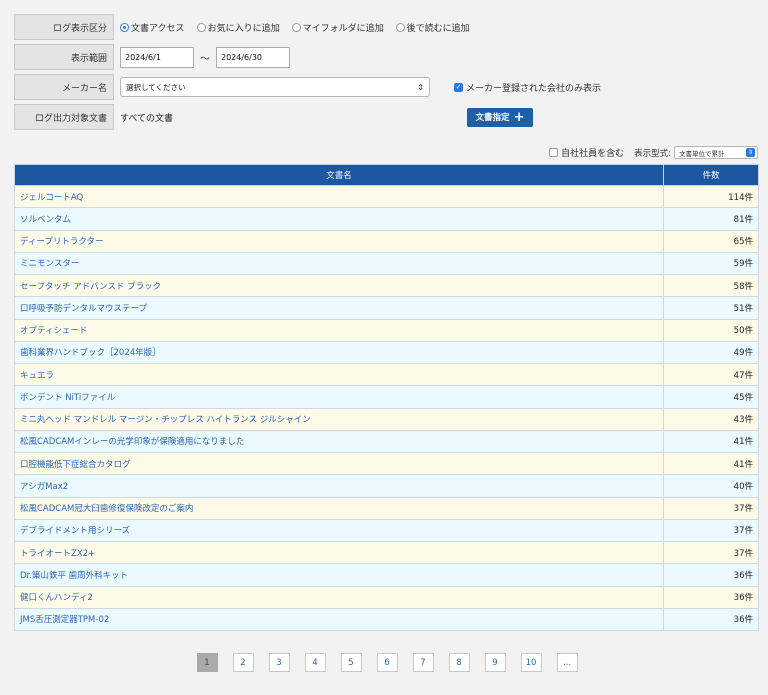 The image size is (768, 695). What do you see at coordinates (339, 285) in the screenshot?
I see `document-name-link: セーフタッチ アドバンスド ブラック` at bounding box center [339, 285].